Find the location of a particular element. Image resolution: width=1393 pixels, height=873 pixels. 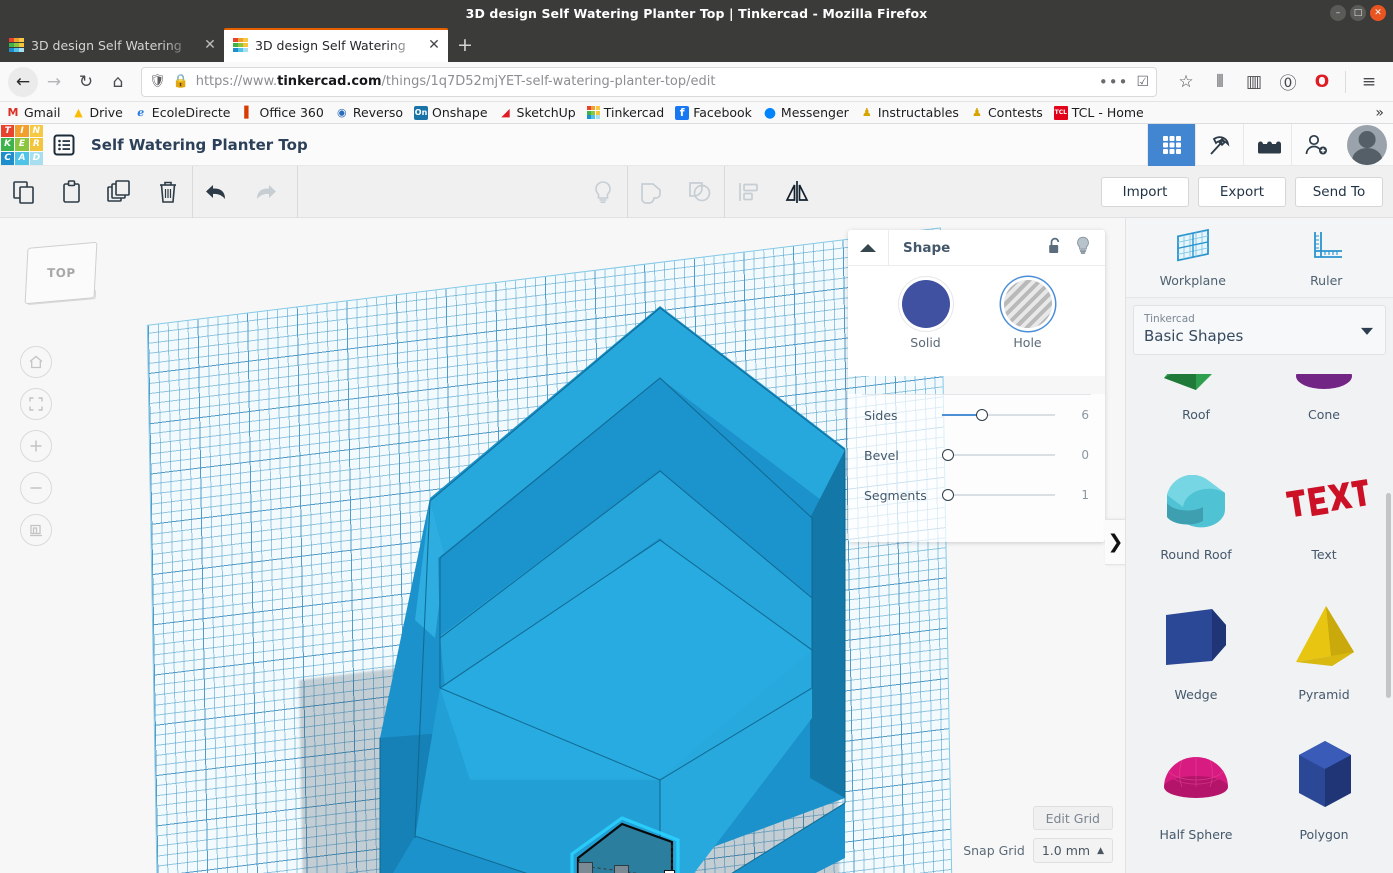

shape-round-roof: Round Roof is located at coordinates (1196, 498).